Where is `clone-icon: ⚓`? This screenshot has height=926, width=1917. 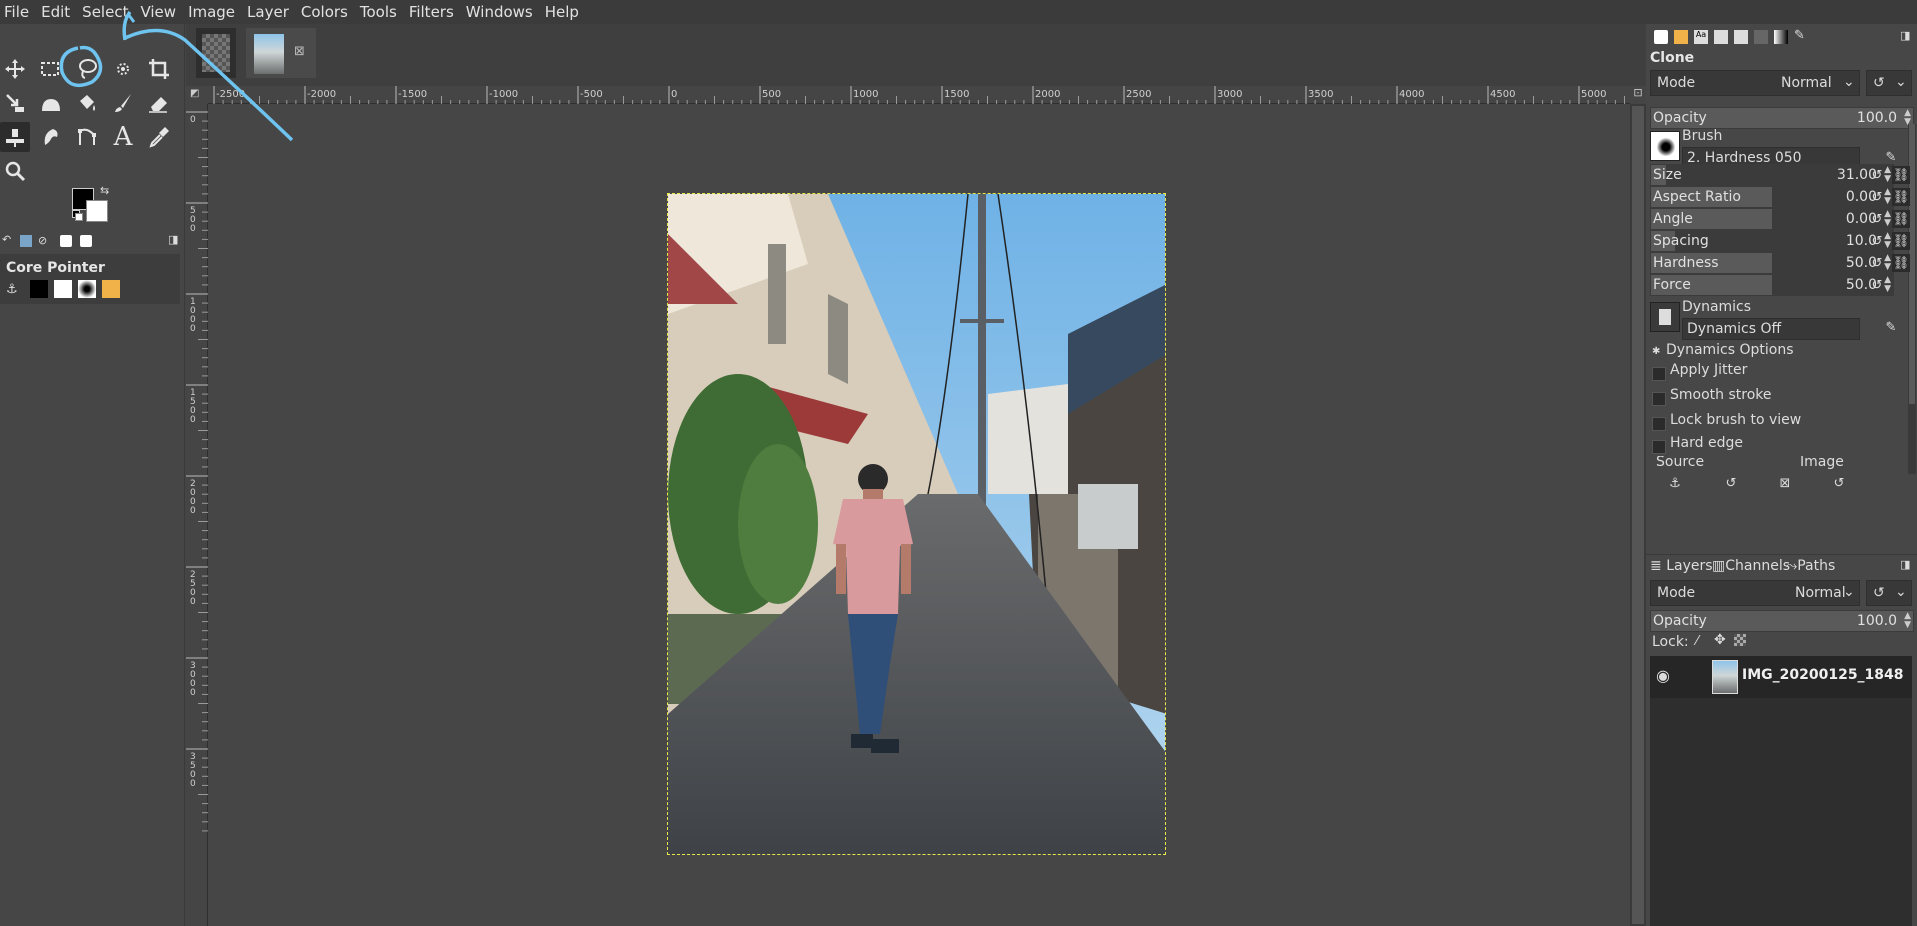 clone-icon: ⚓ is located at coordinates (12, 289).